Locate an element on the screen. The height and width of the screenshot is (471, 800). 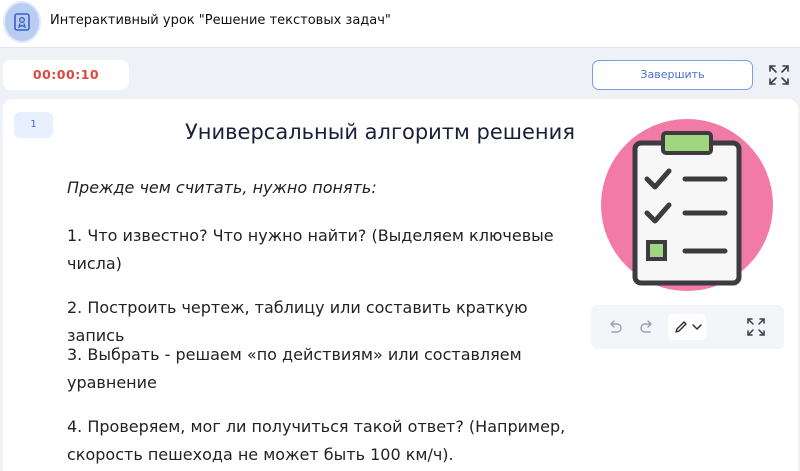
pen-tool-select is located at coordinates (687, 327).